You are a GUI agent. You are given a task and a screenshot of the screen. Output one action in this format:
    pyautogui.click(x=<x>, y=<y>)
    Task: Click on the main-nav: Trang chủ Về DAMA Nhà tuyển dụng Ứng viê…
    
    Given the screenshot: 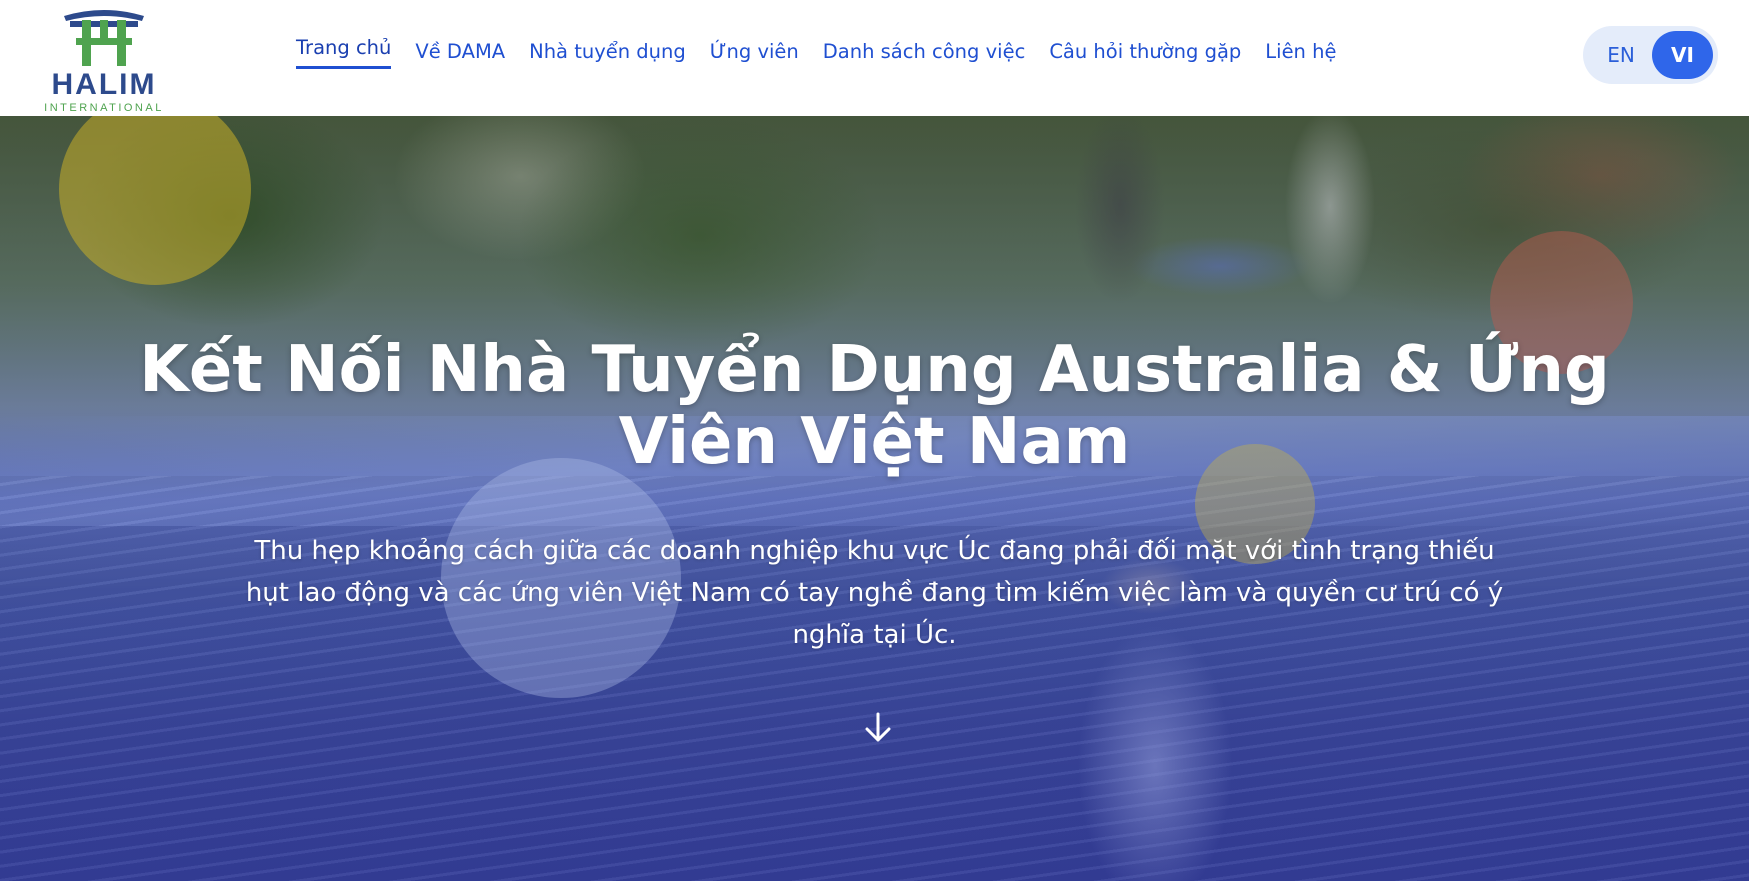 What is the action you would take?
    pyautogui.click(x=828, y=56)
    